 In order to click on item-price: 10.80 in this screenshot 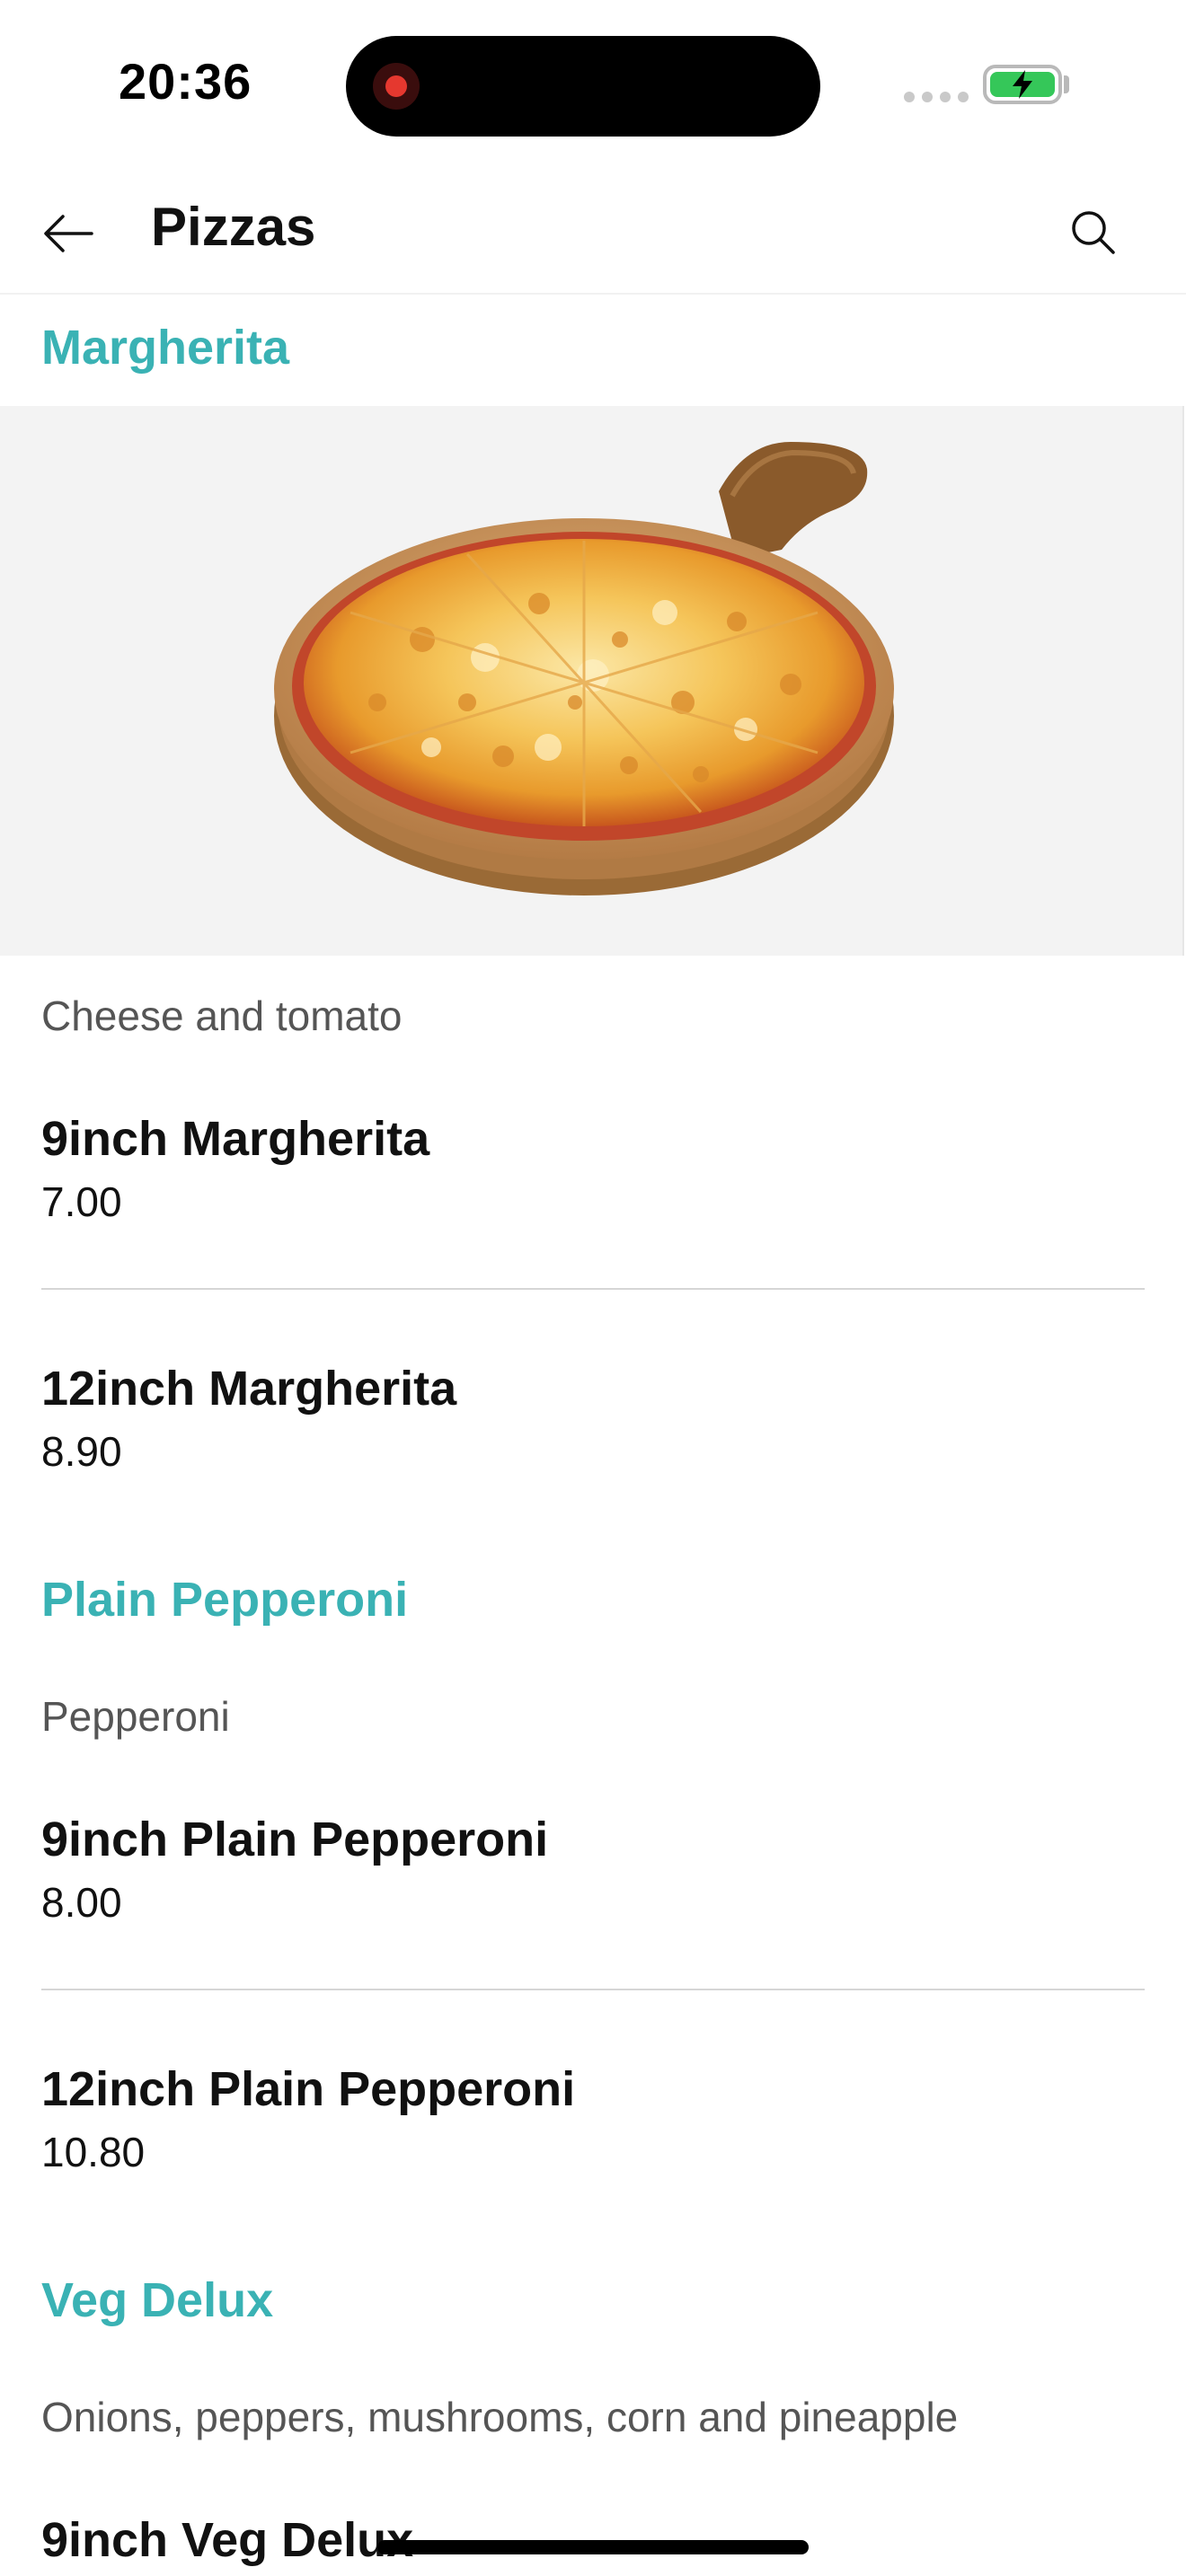, I will do `click(93, 2152)`.